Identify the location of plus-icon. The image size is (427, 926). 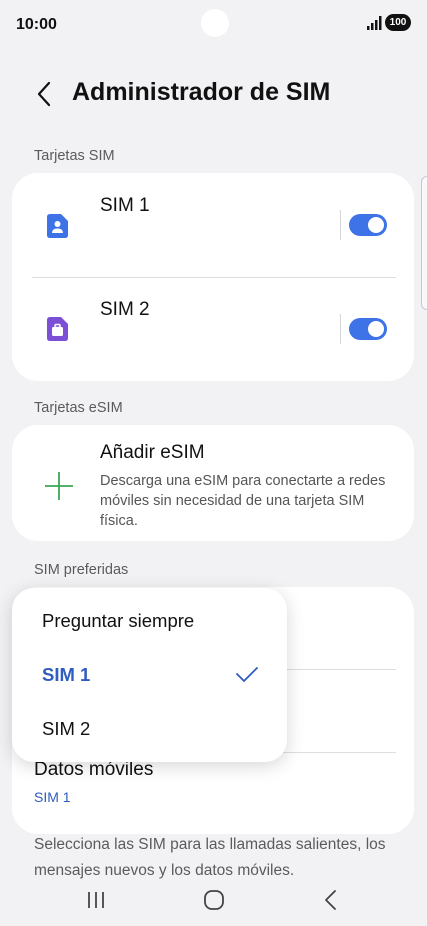
(59, 486).